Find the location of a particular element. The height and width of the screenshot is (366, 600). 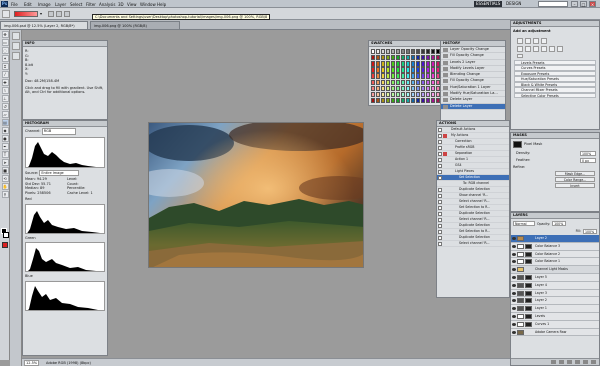

magic-wand-tool-icon: ✶ is located at coordinates (5, 58).